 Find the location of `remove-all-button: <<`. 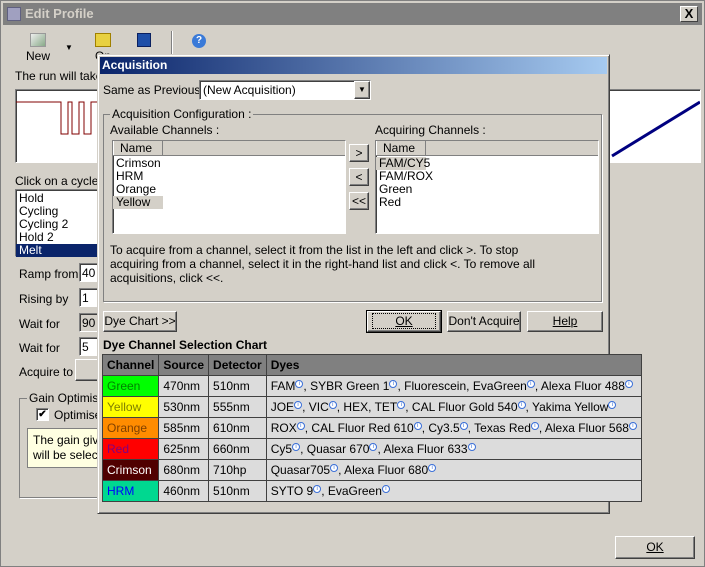

remove-all-button: << is located at coordinates (359, 201).